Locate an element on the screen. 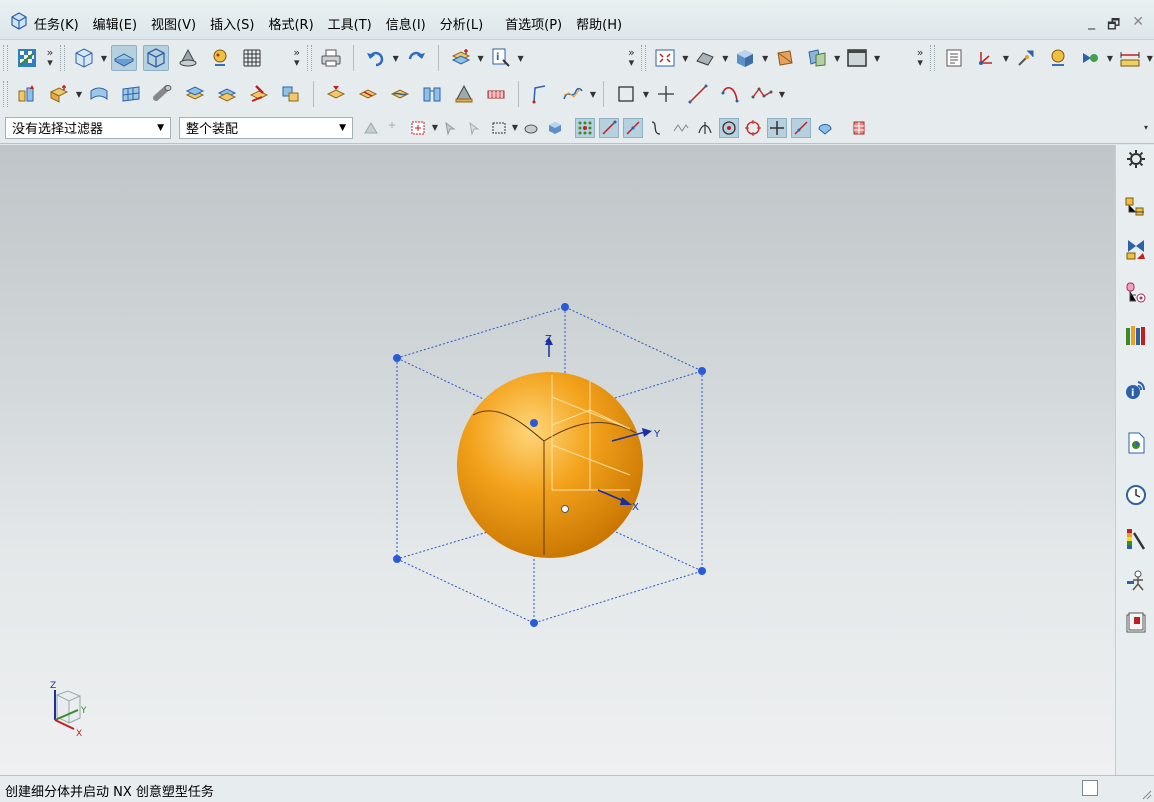 This screenshot has height=802, width=1154. move-face-button is located at coordinates (336, 94).